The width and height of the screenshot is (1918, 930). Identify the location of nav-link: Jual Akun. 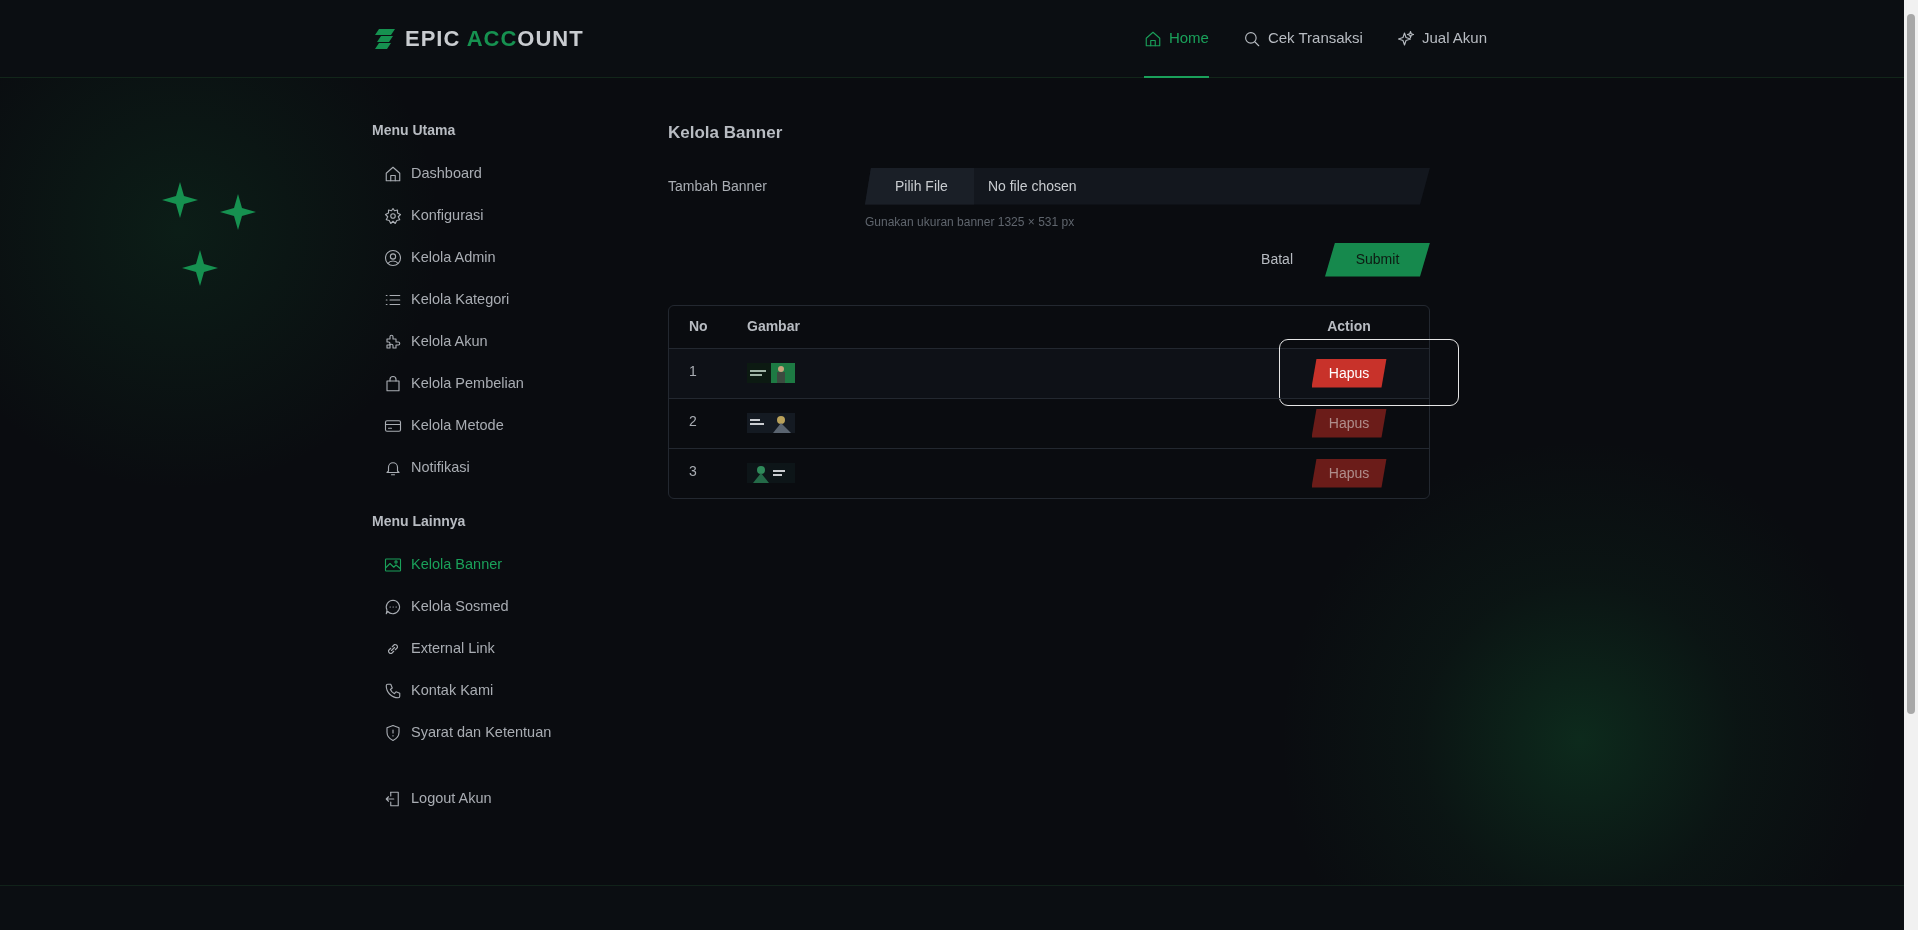
(1441, 39).